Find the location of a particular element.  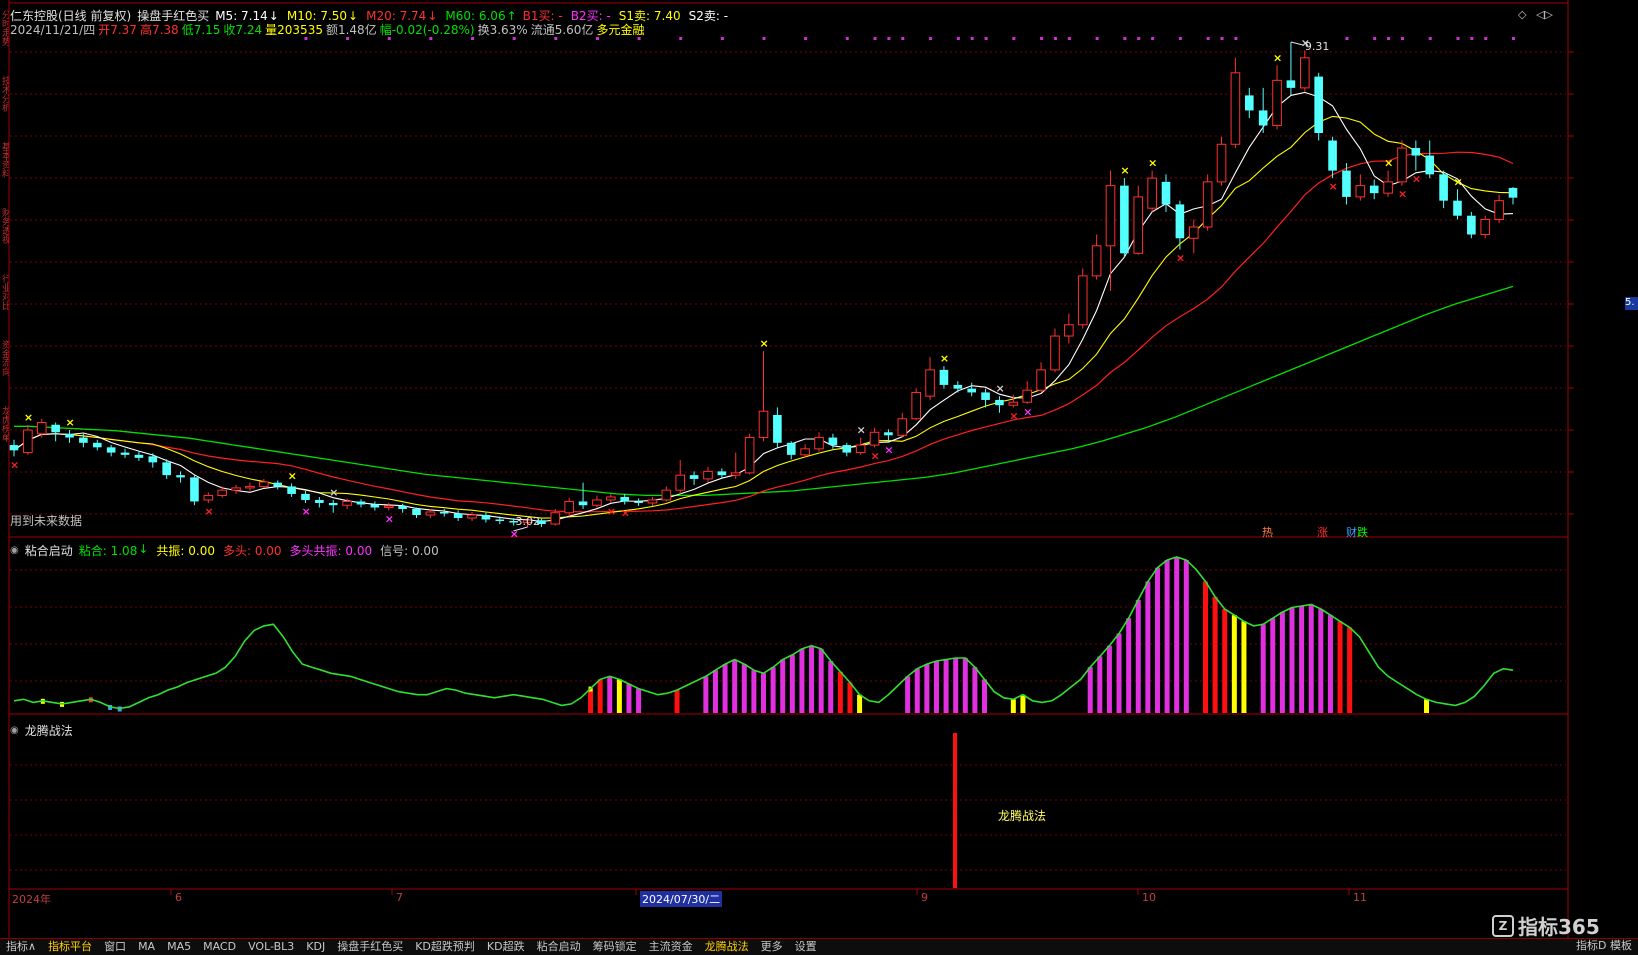

high-price-label: 9.31 is located at coordinates (1317, 46).